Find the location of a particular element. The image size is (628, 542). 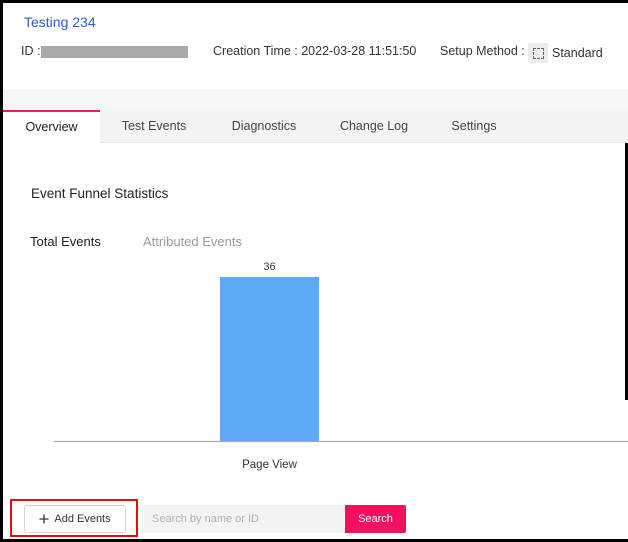

tab-change-log: Change Log is located at coordinates (374, 126).